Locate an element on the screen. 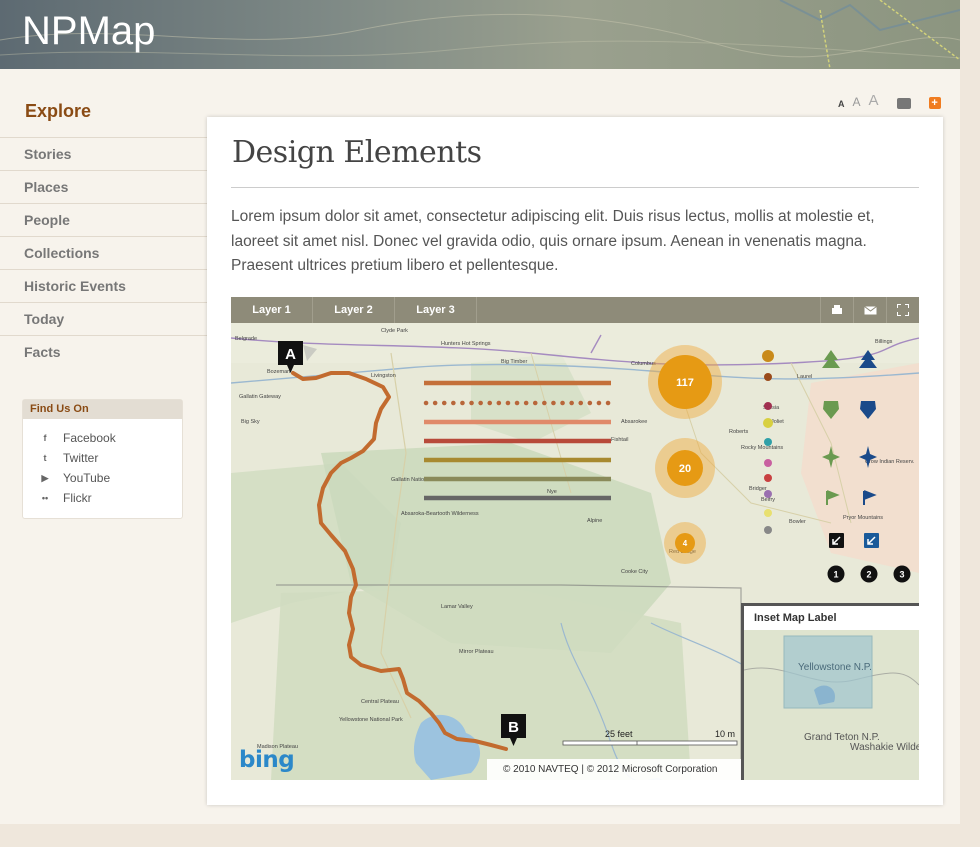  flickr-icon: •• is located at coordinates (45, 498).